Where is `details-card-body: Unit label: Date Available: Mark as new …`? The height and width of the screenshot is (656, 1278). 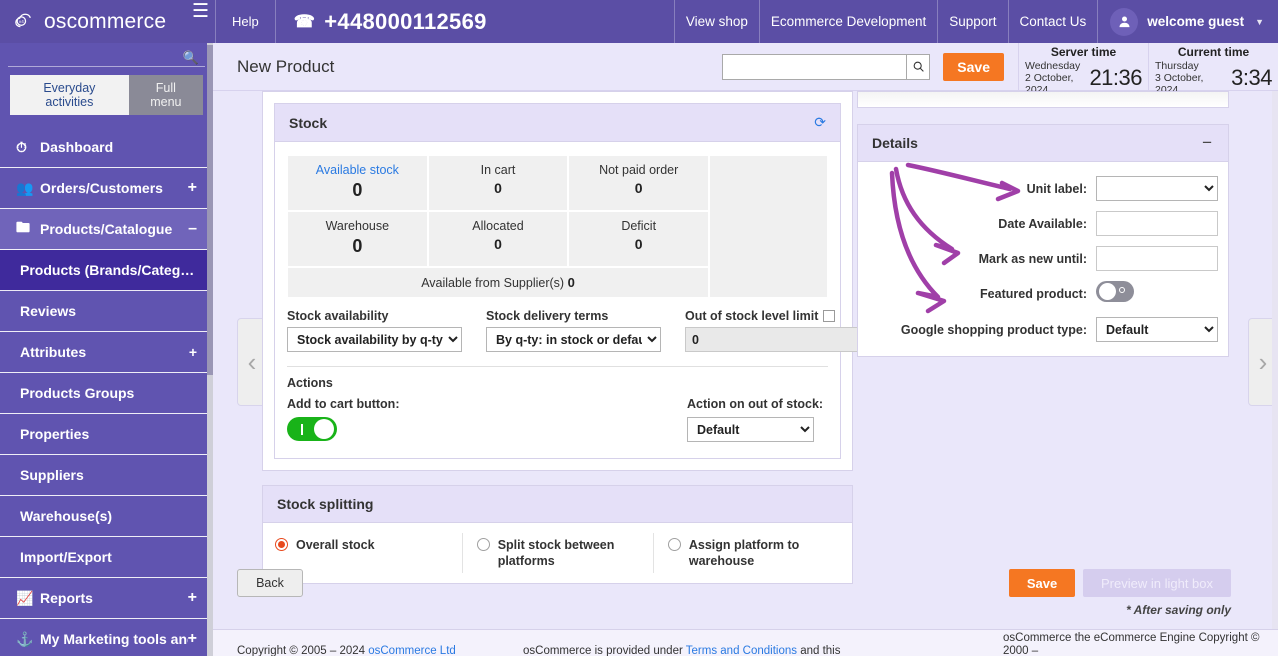 details-card-body: Unit label: Date Available: Mark as new … is located at coordinates (1043, 259).